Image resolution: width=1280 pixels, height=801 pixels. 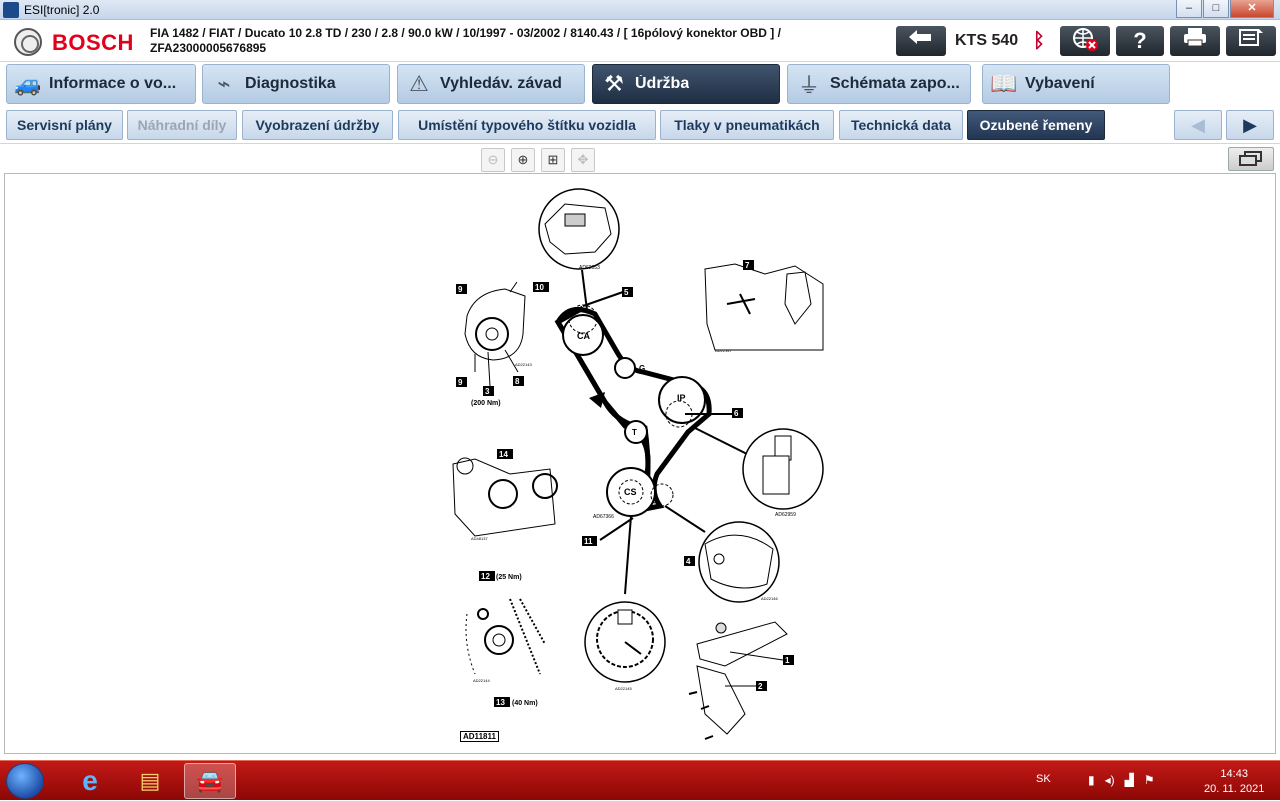 I want to click on online-status-button, so click(x=1085, y=41).